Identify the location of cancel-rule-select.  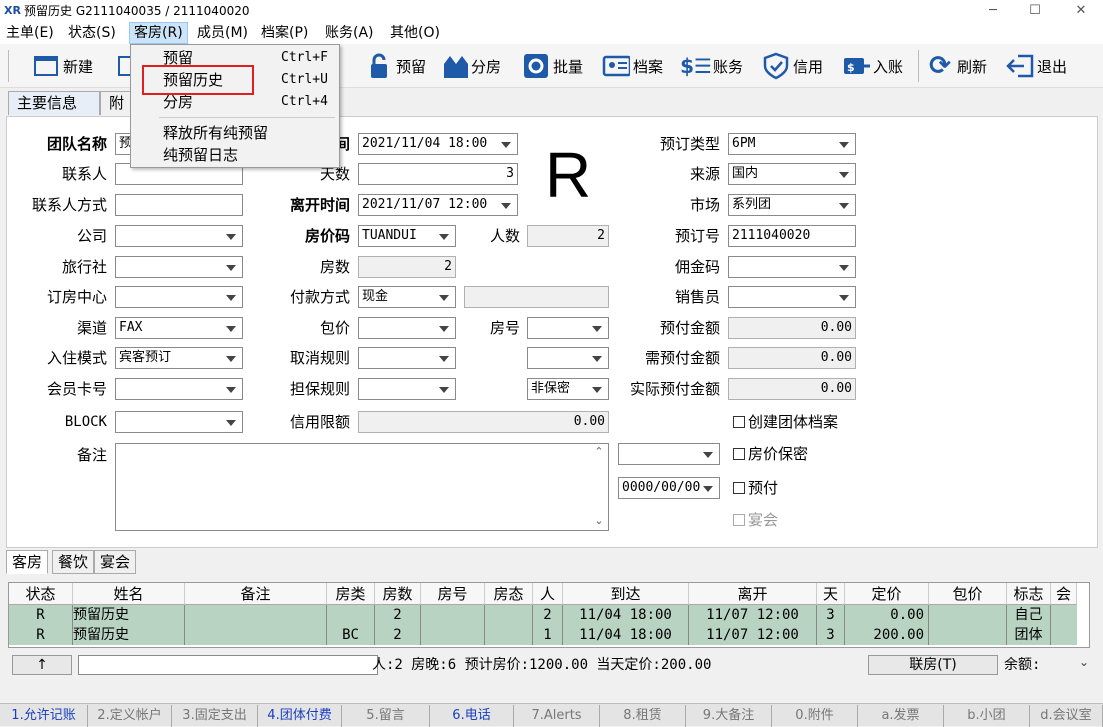
(407, 358).